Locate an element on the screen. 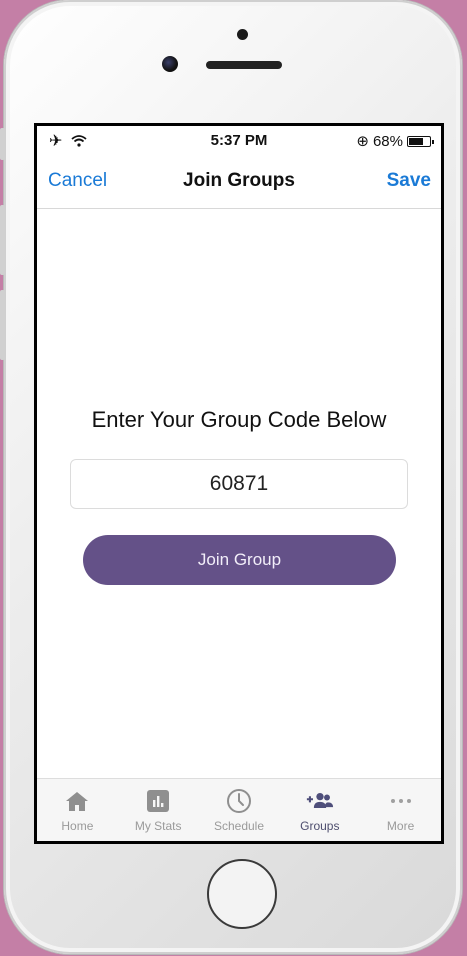 The image size is (467, 956). status-bar: ✈ 5:37 PM ⊕ 68% is located at coordinates (239, 140).